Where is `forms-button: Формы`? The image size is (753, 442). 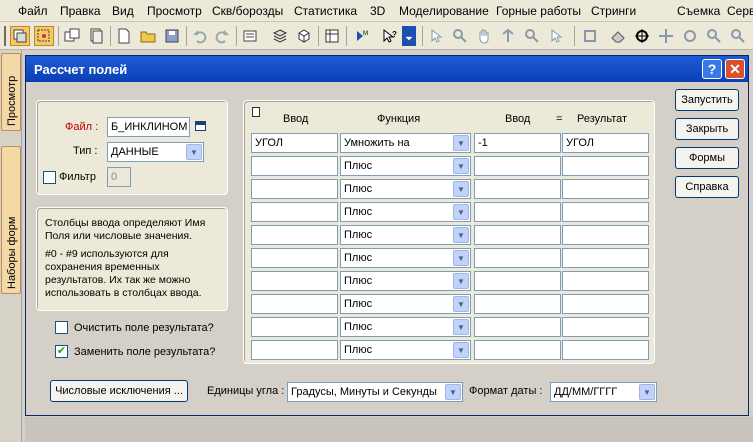 forms-button: Формы is located at coordinates (707, 158).